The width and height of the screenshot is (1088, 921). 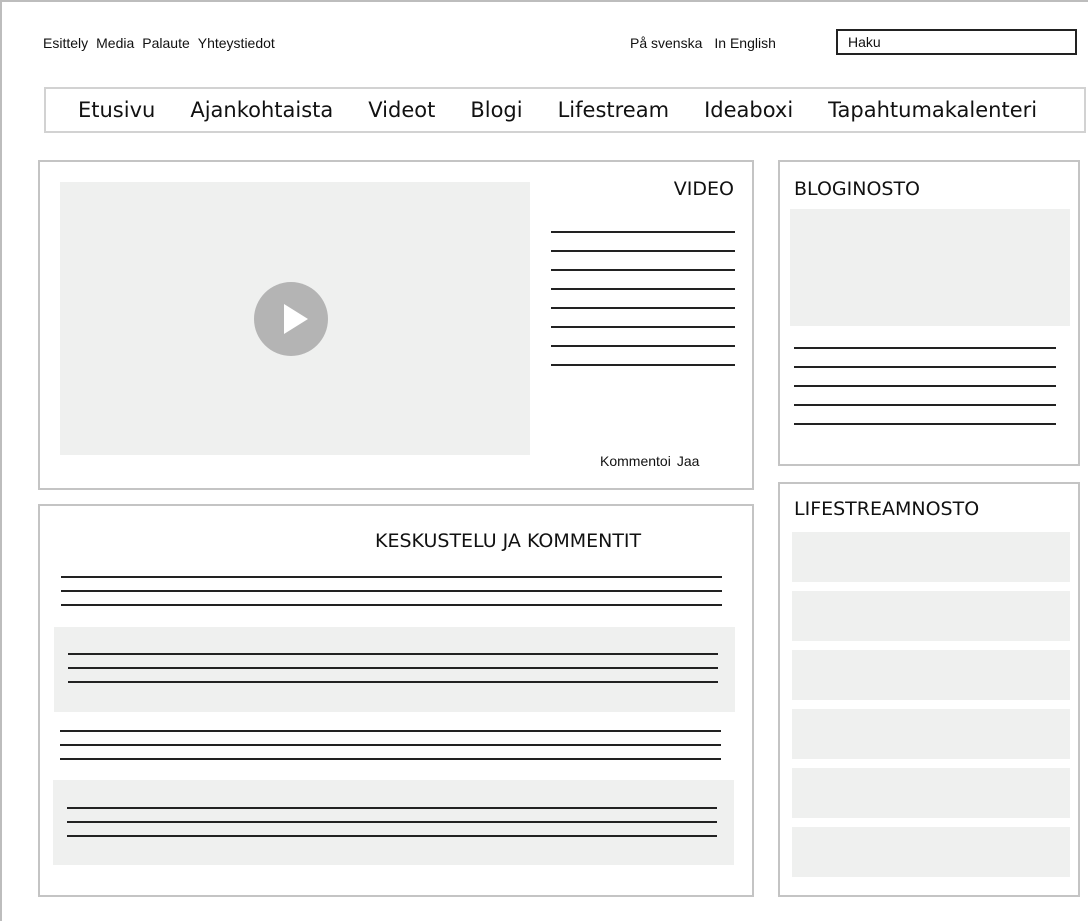 What do you see at coordinates (703, 189) in the screenshot?
I see `video-title: VIDEO` at bounding box center [703, 189].